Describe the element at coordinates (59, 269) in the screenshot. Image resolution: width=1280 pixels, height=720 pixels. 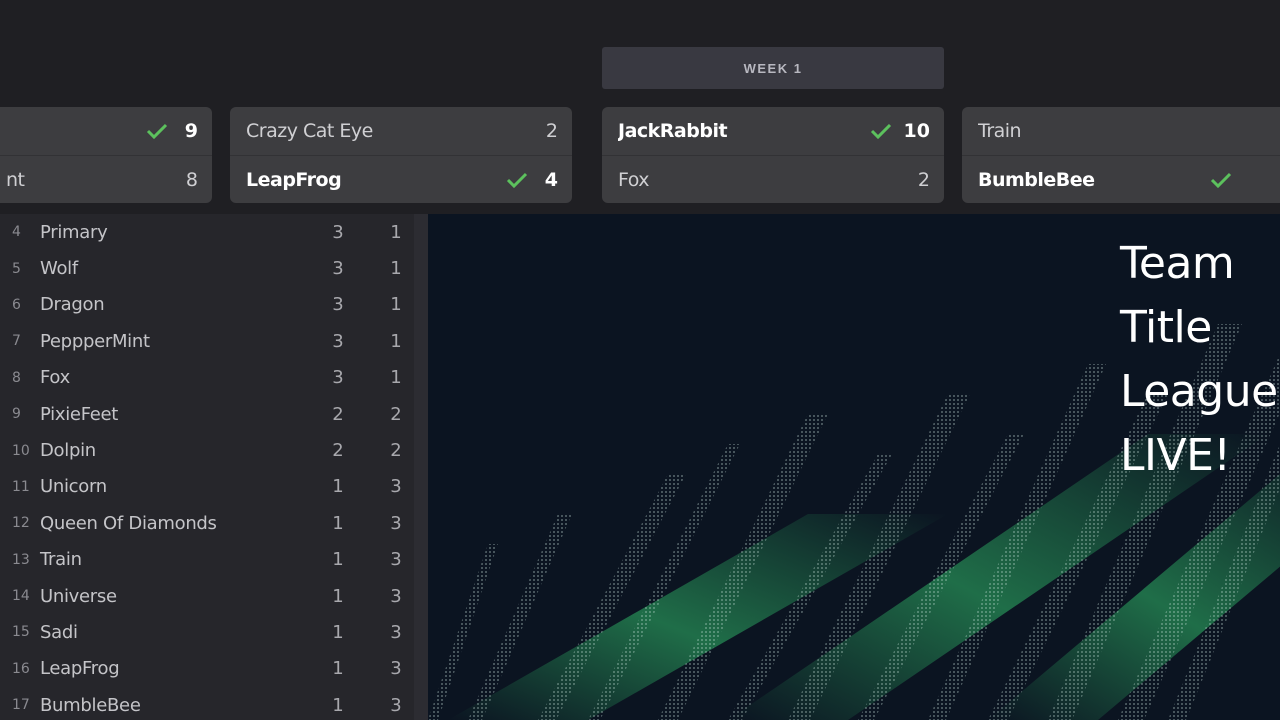
I see `team-name: Wolf` at that location.